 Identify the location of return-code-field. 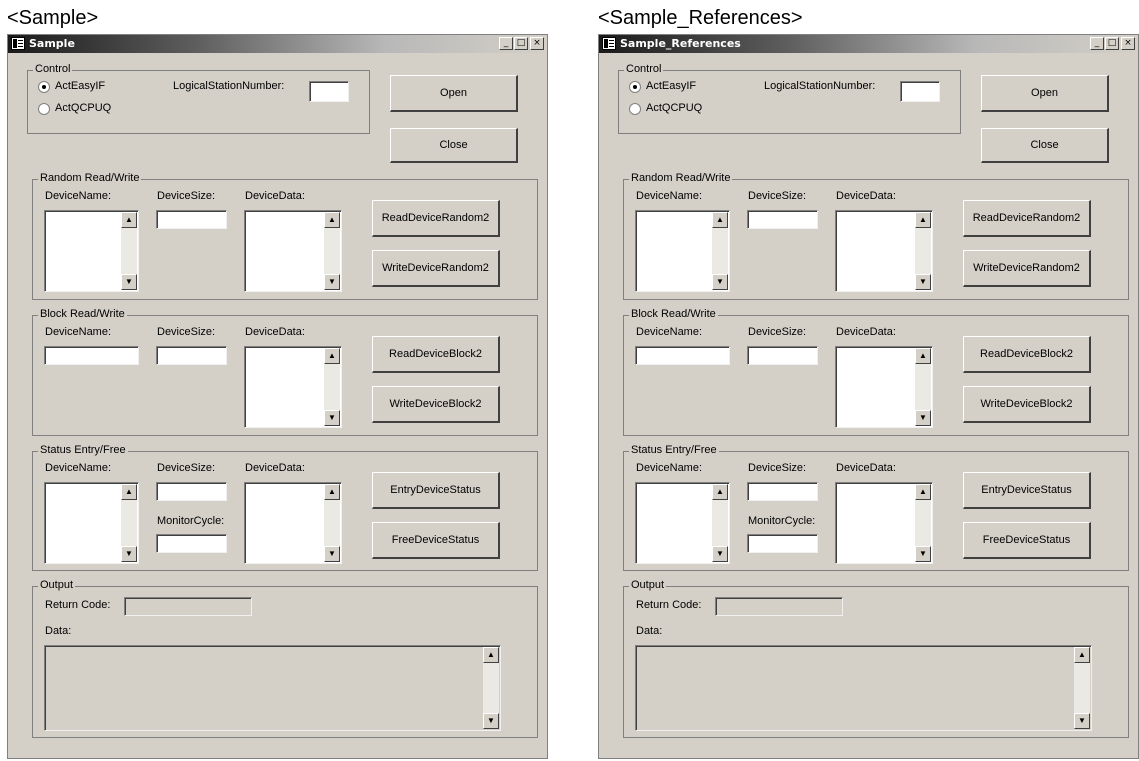
(779, 606).